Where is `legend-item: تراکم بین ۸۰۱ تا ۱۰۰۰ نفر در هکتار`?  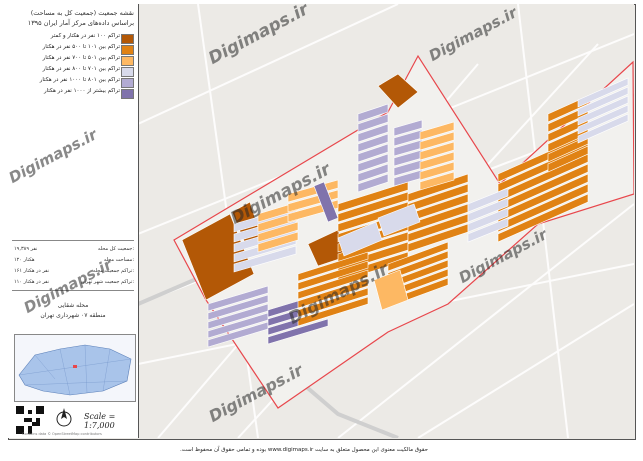 legend-item: تراکم بین ۸۰۱ تا ۱۰۰۰ نفر در هکتار is located at coordinates (74, 82).